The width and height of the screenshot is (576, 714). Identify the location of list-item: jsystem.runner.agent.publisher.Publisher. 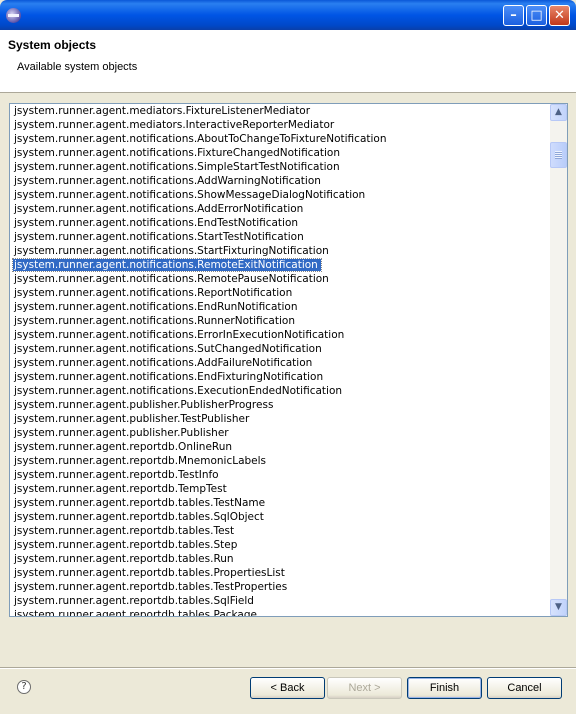
(280, 433).